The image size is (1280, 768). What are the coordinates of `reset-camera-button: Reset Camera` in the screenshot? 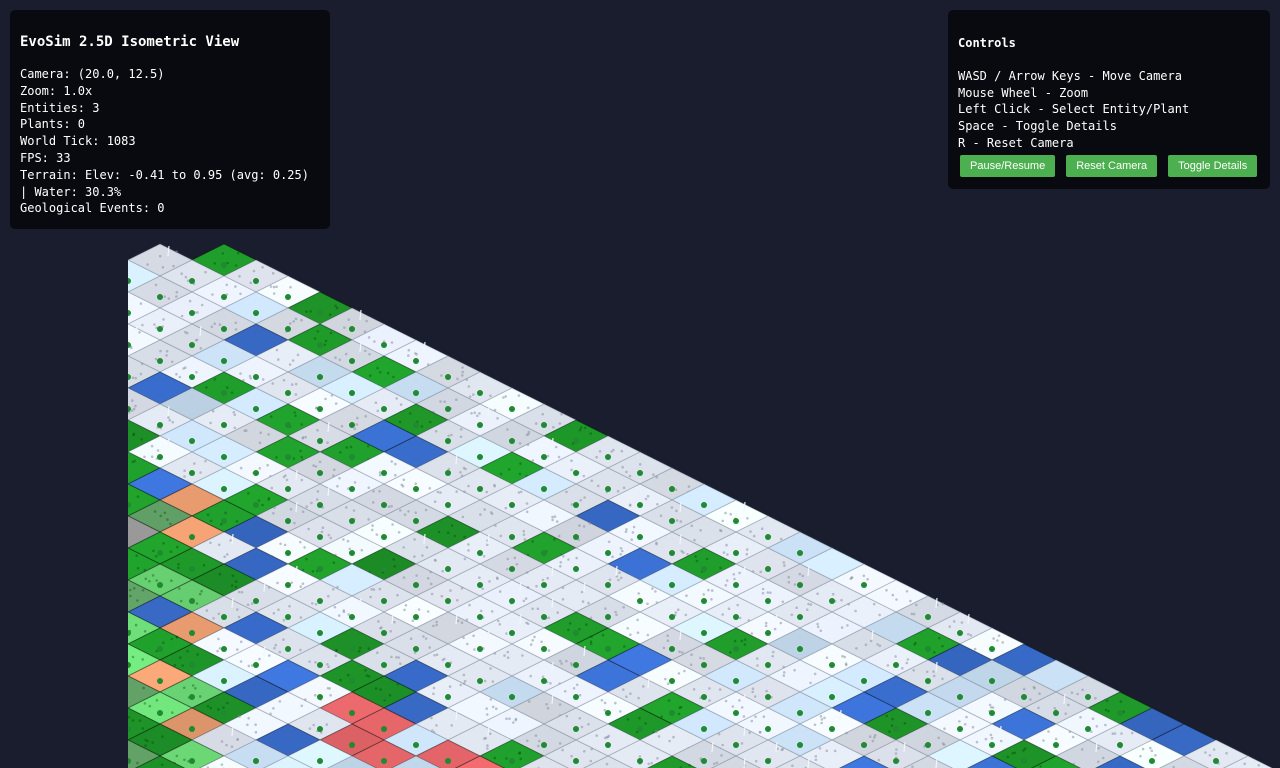 It's located at (1112, 165).